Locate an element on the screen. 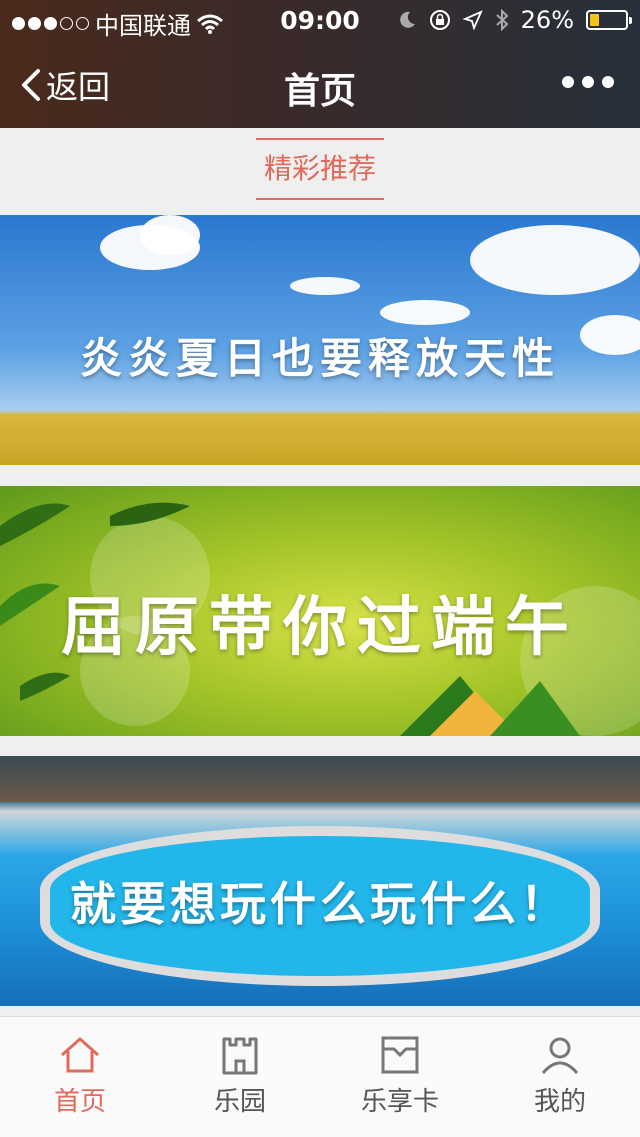 The image size is (640, 1137). tab-home: 首页 is located at coordinates (80, 1077).